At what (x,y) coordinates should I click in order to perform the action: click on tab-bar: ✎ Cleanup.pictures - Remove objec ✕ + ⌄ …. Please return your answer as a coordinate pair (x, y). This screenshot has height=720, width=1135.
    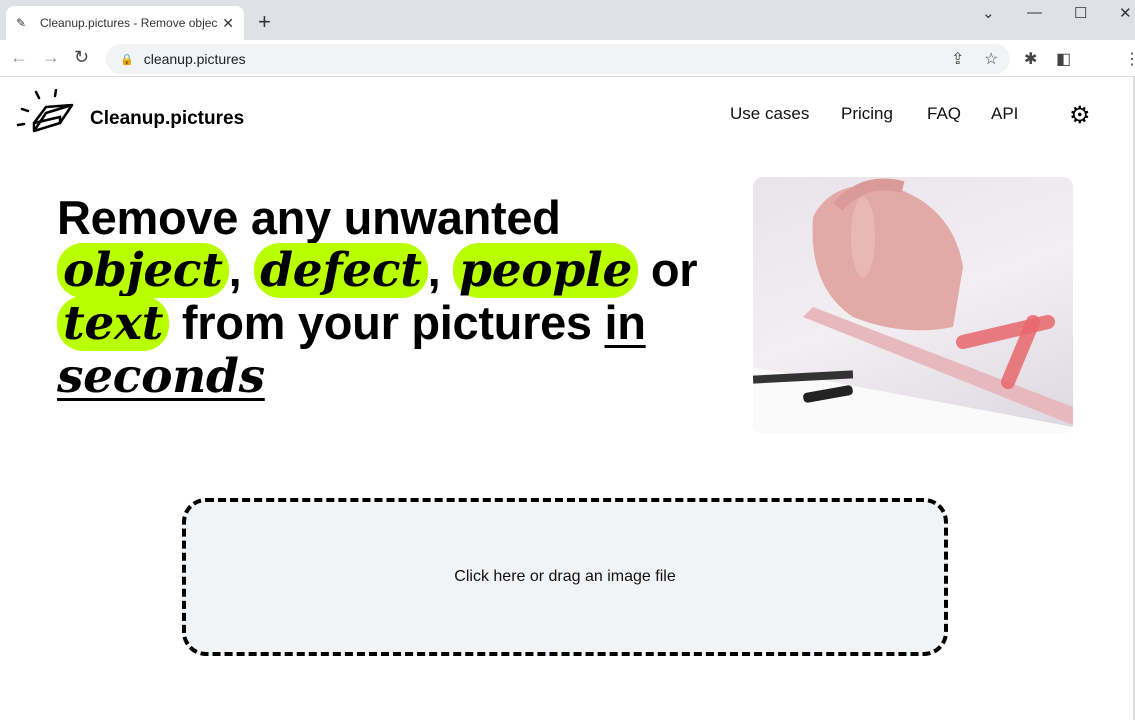
    Looking at the image, I should click on (567, 20).